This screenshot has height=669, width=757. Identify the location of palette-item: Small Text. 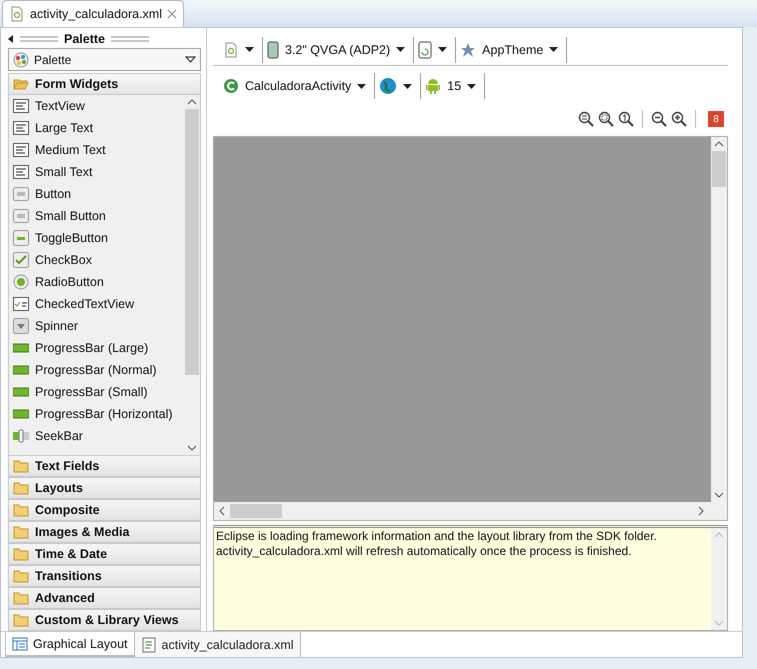
(96, 172).